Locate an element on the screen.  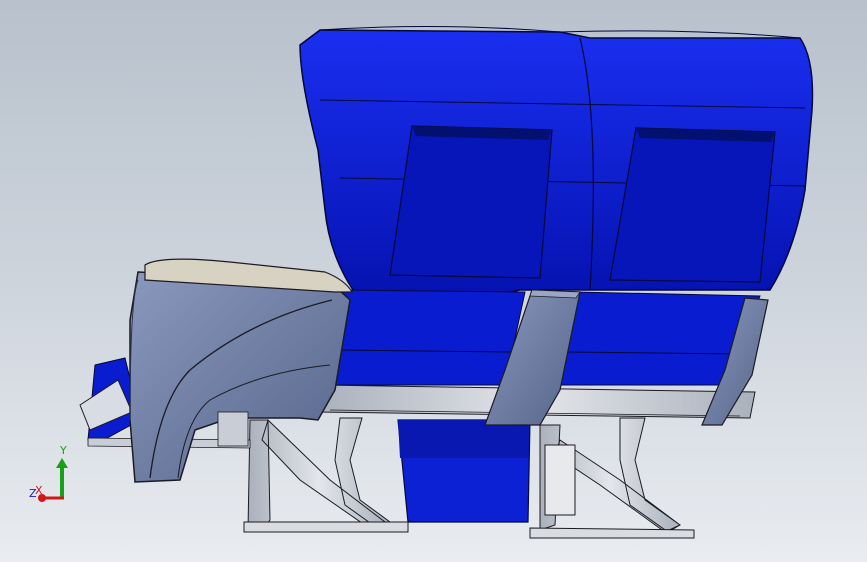
y-axis-arrow is located at coordinates (62, 463).